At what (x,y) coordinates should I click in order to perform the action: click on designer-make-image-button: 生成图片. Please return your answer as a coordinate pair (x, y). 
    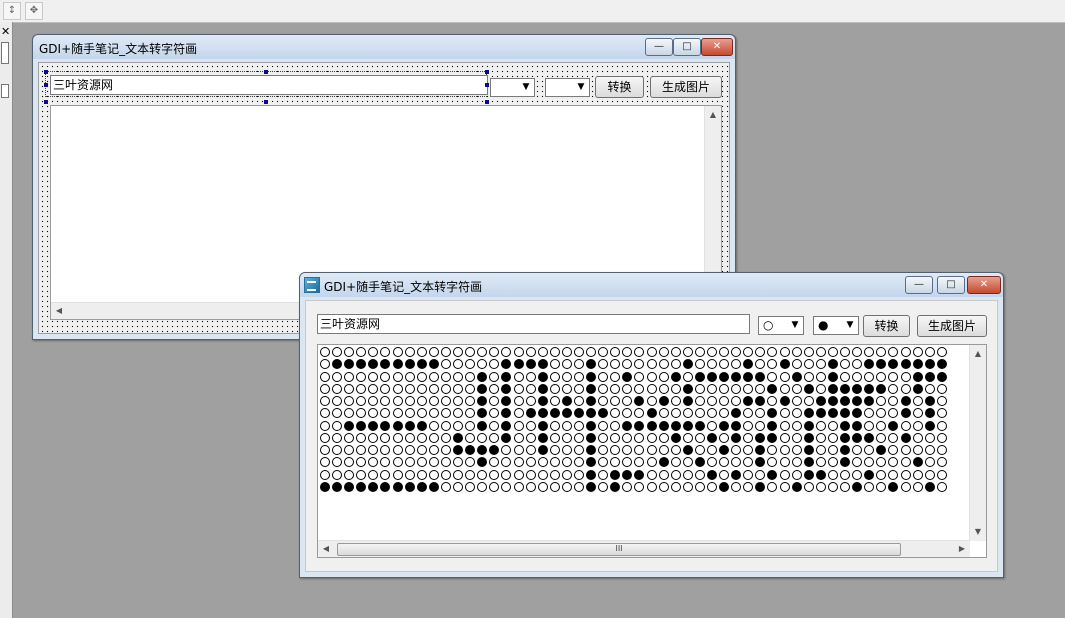
    Looking at the image, I should click on (686, 87).